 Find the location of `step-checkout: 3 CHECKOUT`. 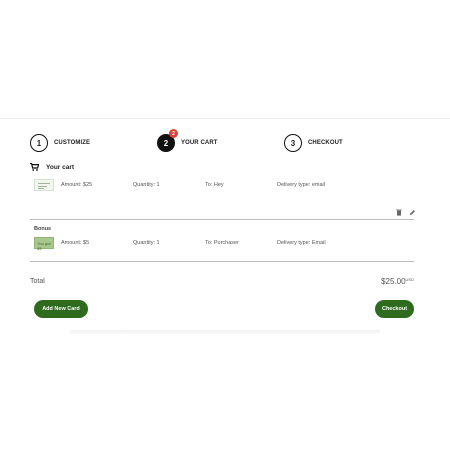

step-checkout: 3 CHECKOUT is located at coordinates (313, 143).